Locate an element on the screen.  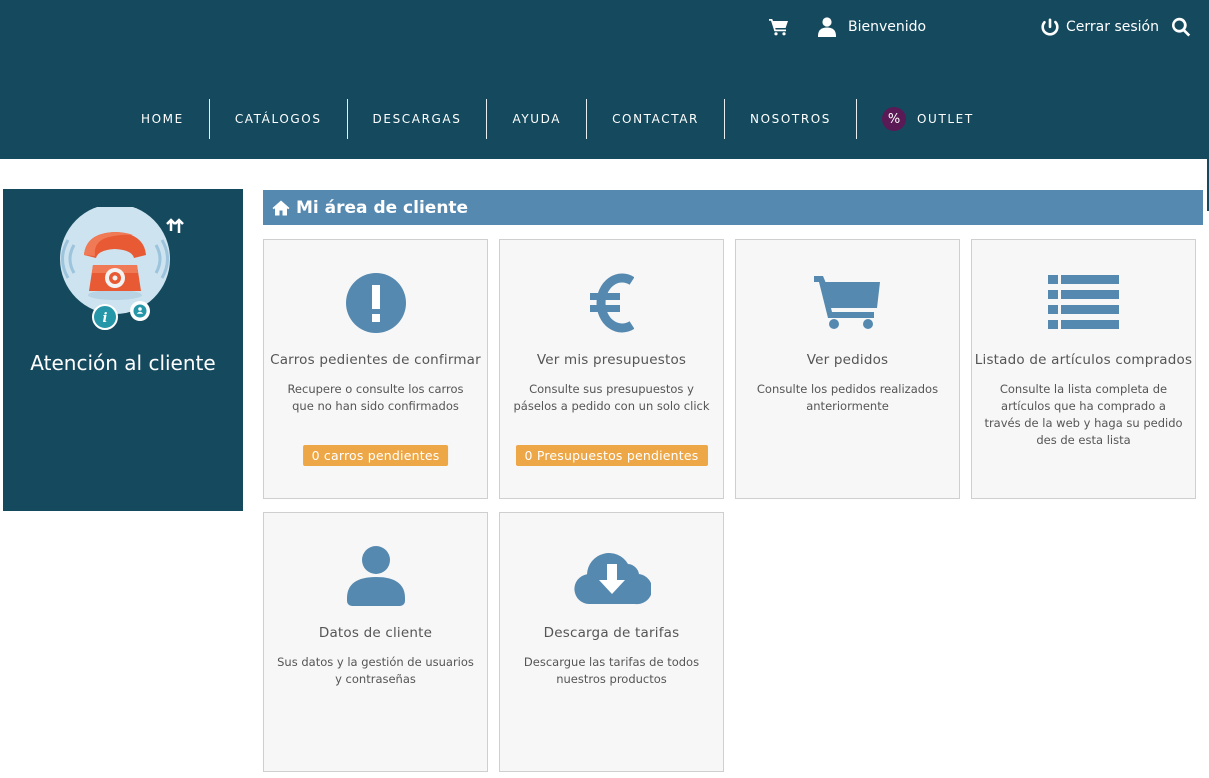
welcome-label: Bienvenido is located at coordinates (887, 27).